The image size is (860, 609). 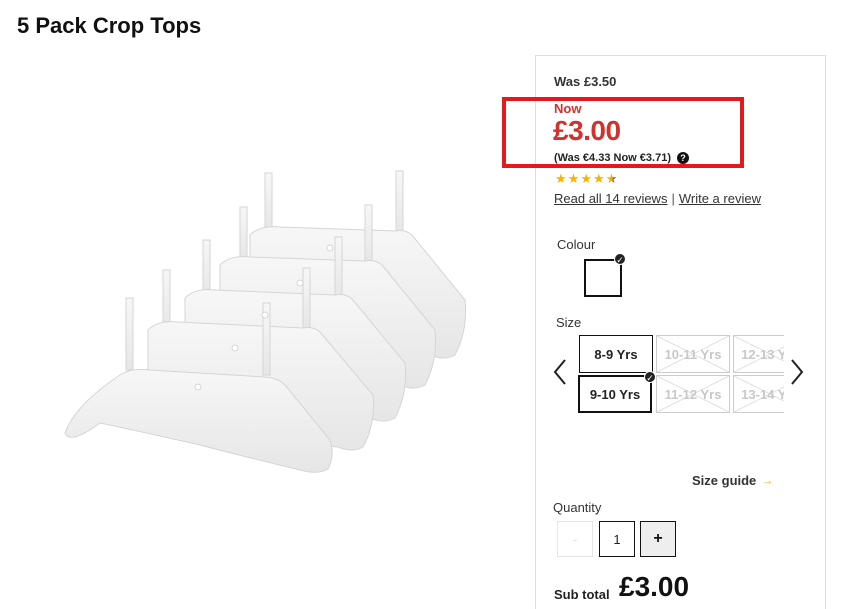 I want to click on size-option-label: 9-10 Yrs, so click(x=615, y=394).